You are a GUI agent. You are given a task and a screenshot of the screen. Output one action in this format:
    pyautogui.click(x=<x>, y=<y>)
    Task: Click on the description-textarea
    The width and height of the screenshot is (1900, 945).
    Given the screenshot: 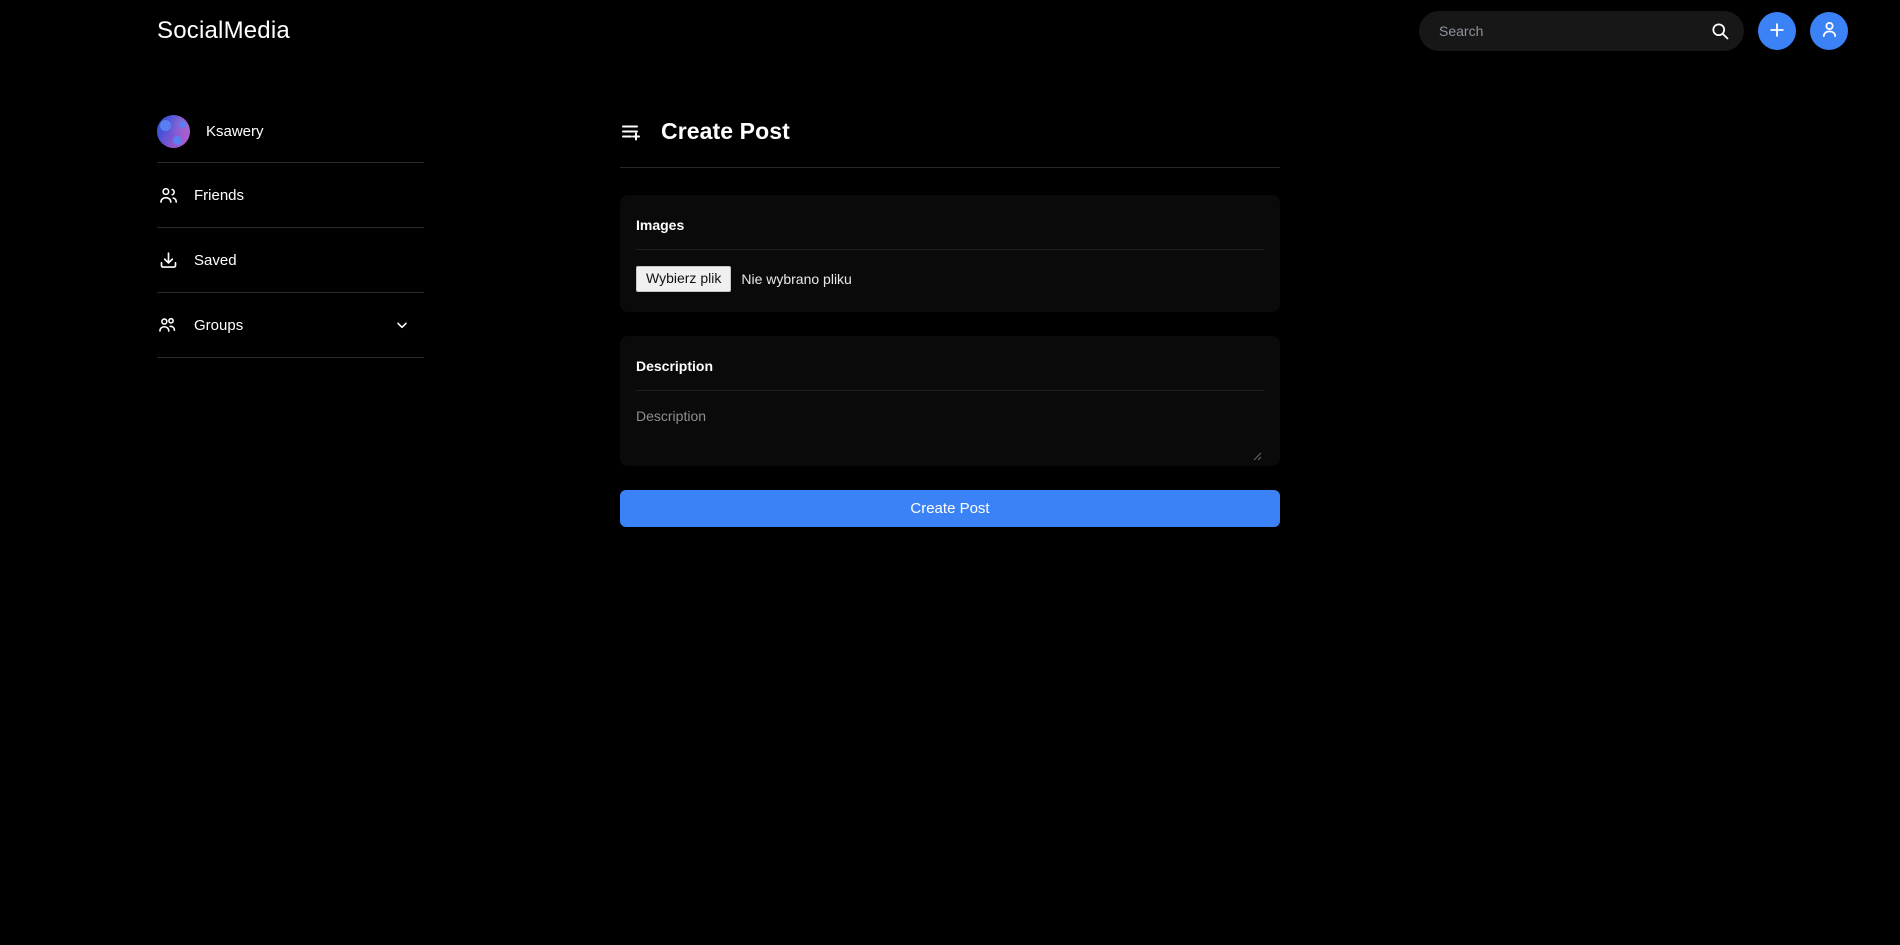 What is the action you would take?
    pyautogui.click(x=950, y=425)
    